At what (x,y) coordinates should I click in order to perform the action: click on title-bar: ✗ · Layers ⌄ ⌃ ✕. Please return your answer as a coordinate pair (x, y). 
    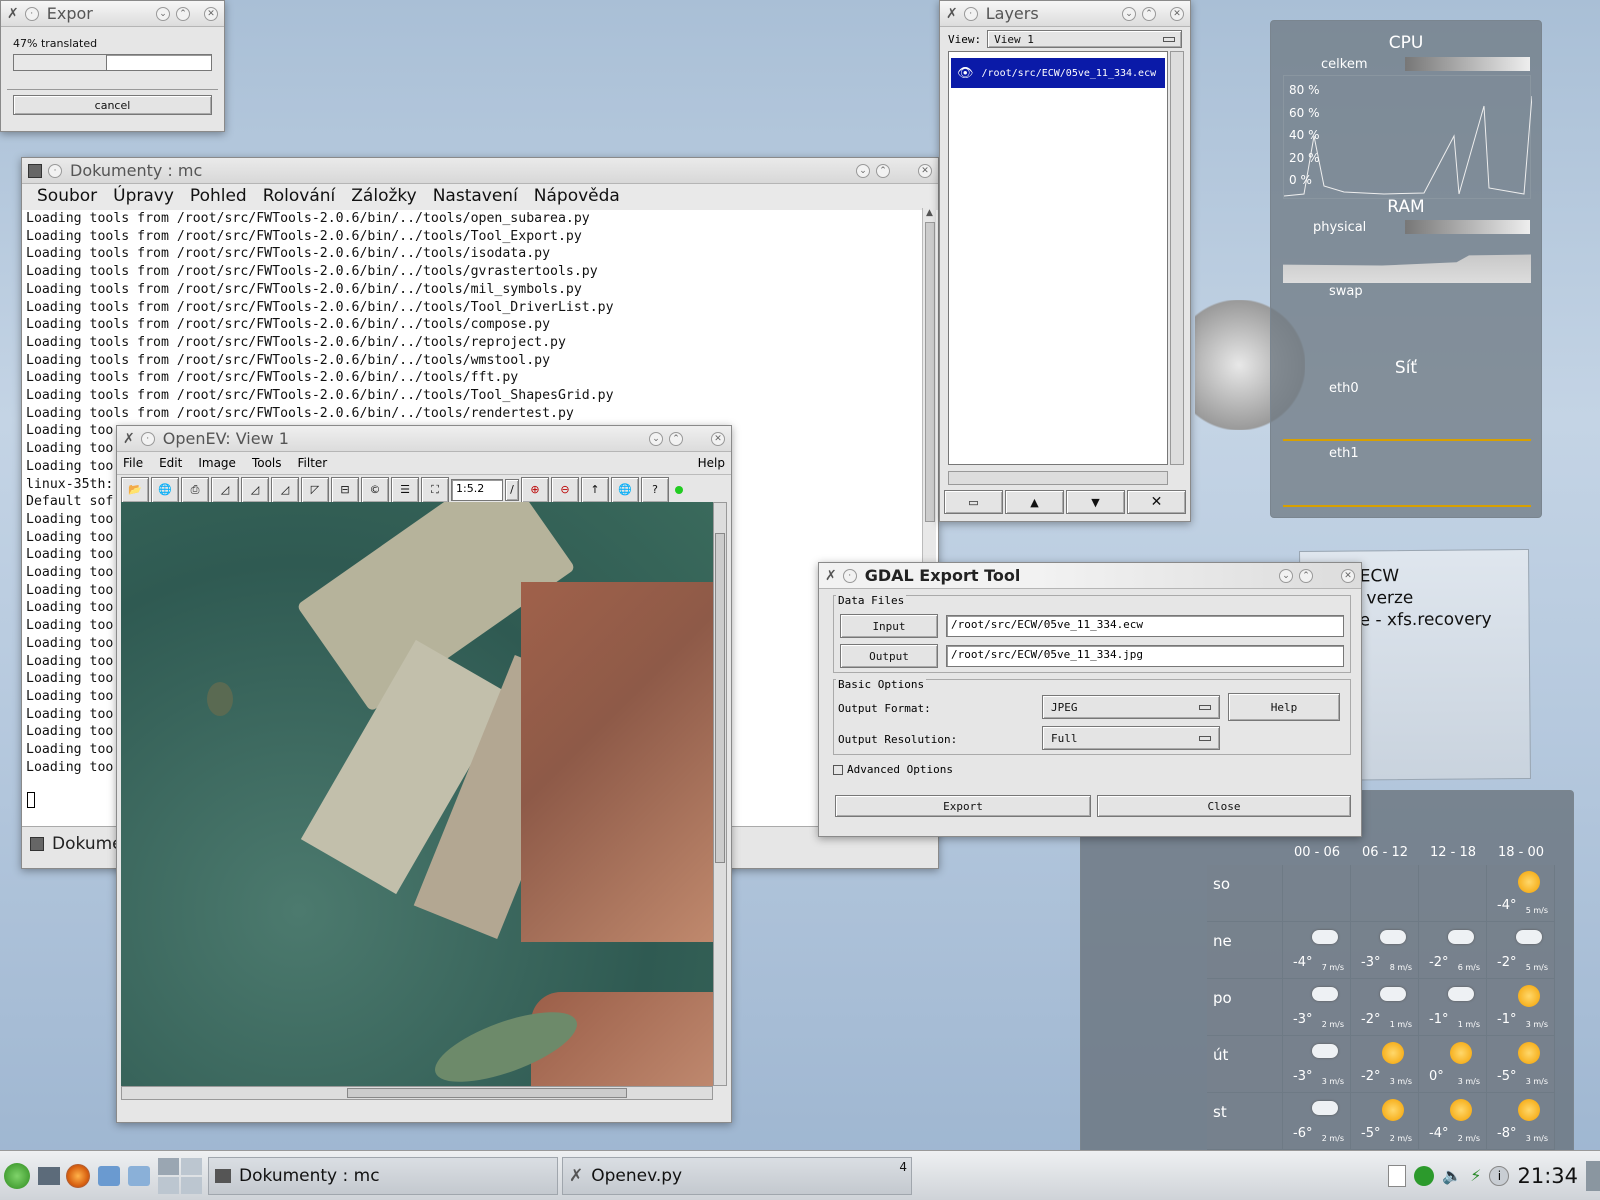
    Looking at the image, I should click on (1065, 14).